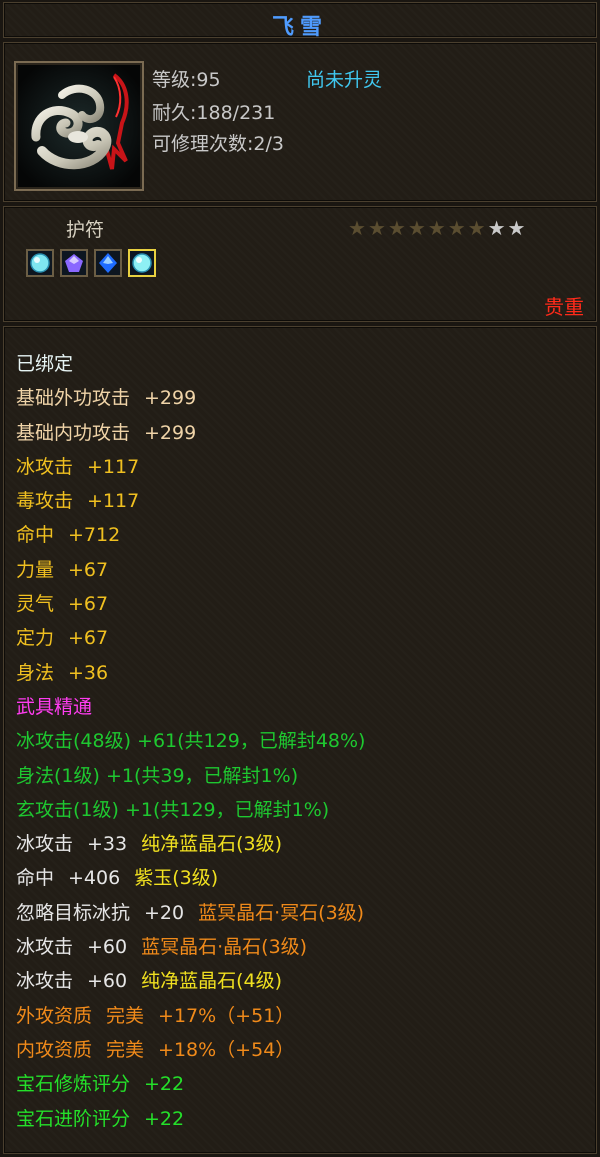 The width and height of the screenshot is (600, 1157). Describe the element at coordinates (301, 844) in the screenshot. I see `stat-line: 冰攻击 +33 纯净蓝晶石(3级)` at that location.